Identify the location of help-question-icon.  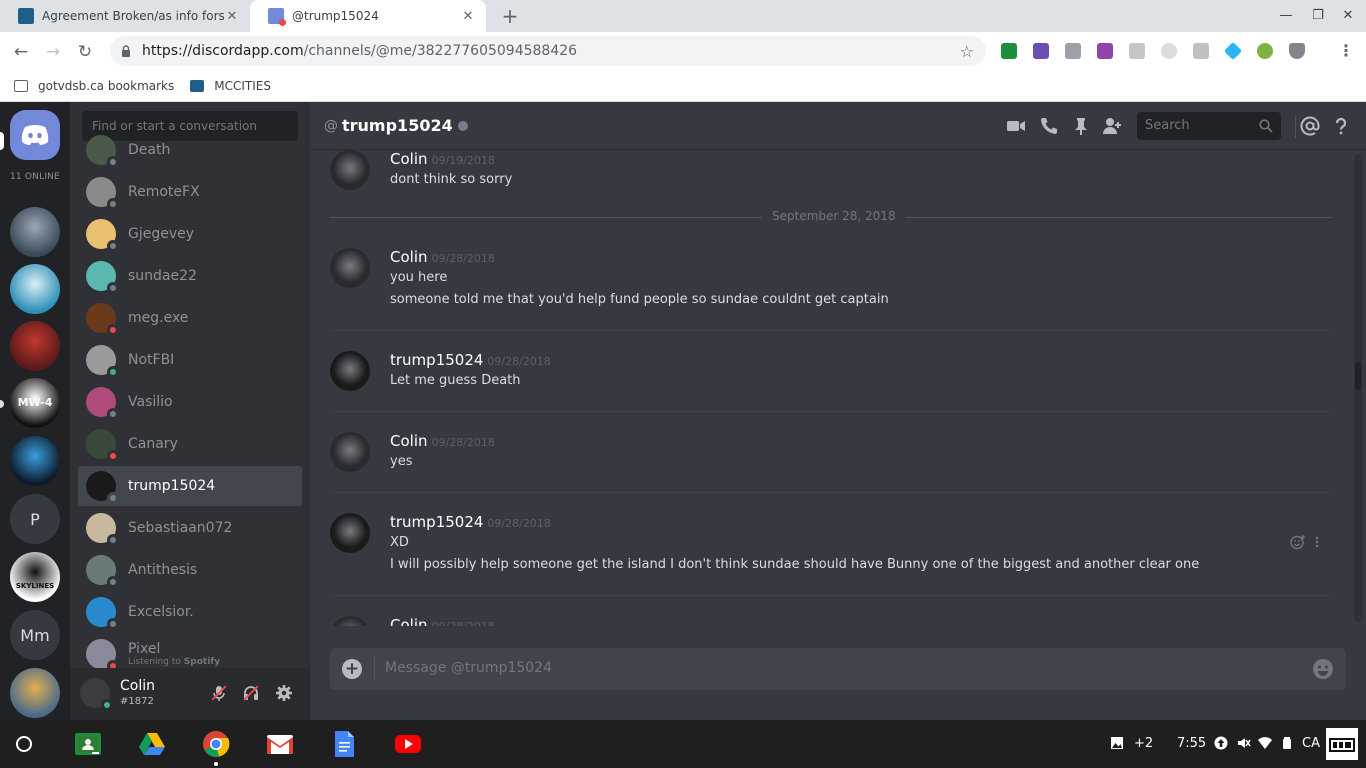
(1341, 126).